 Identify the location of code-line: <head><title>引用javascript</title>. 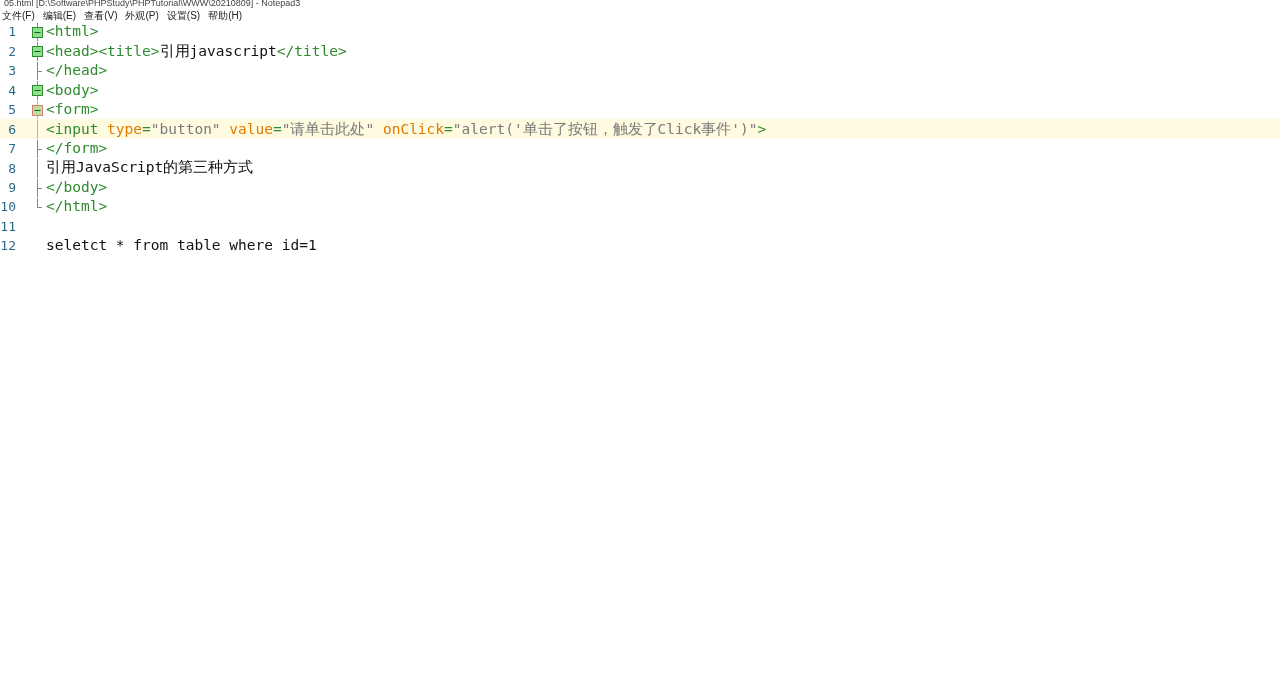
(196, 51).